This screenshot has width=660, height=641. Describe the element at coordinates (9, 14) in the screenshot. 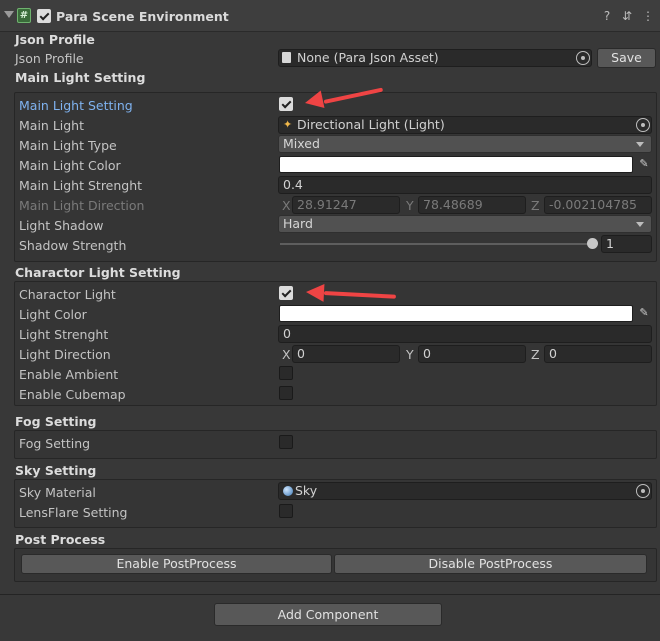

I see `fold-arrow-icon` at that location.